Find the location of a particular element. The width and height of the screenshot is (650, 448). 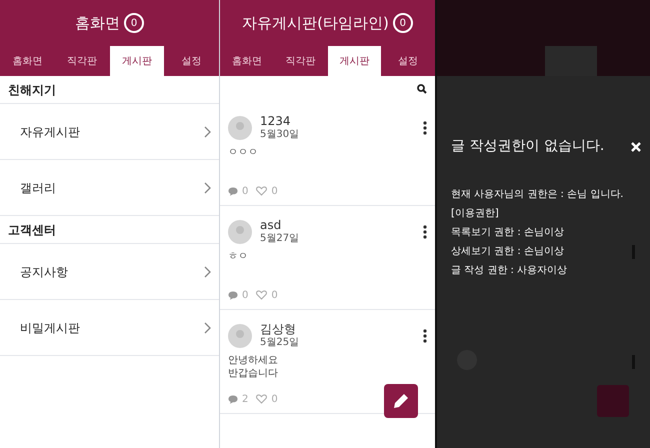

post-text: ㅇㅇㅇ is located at coordinates (243, 152).